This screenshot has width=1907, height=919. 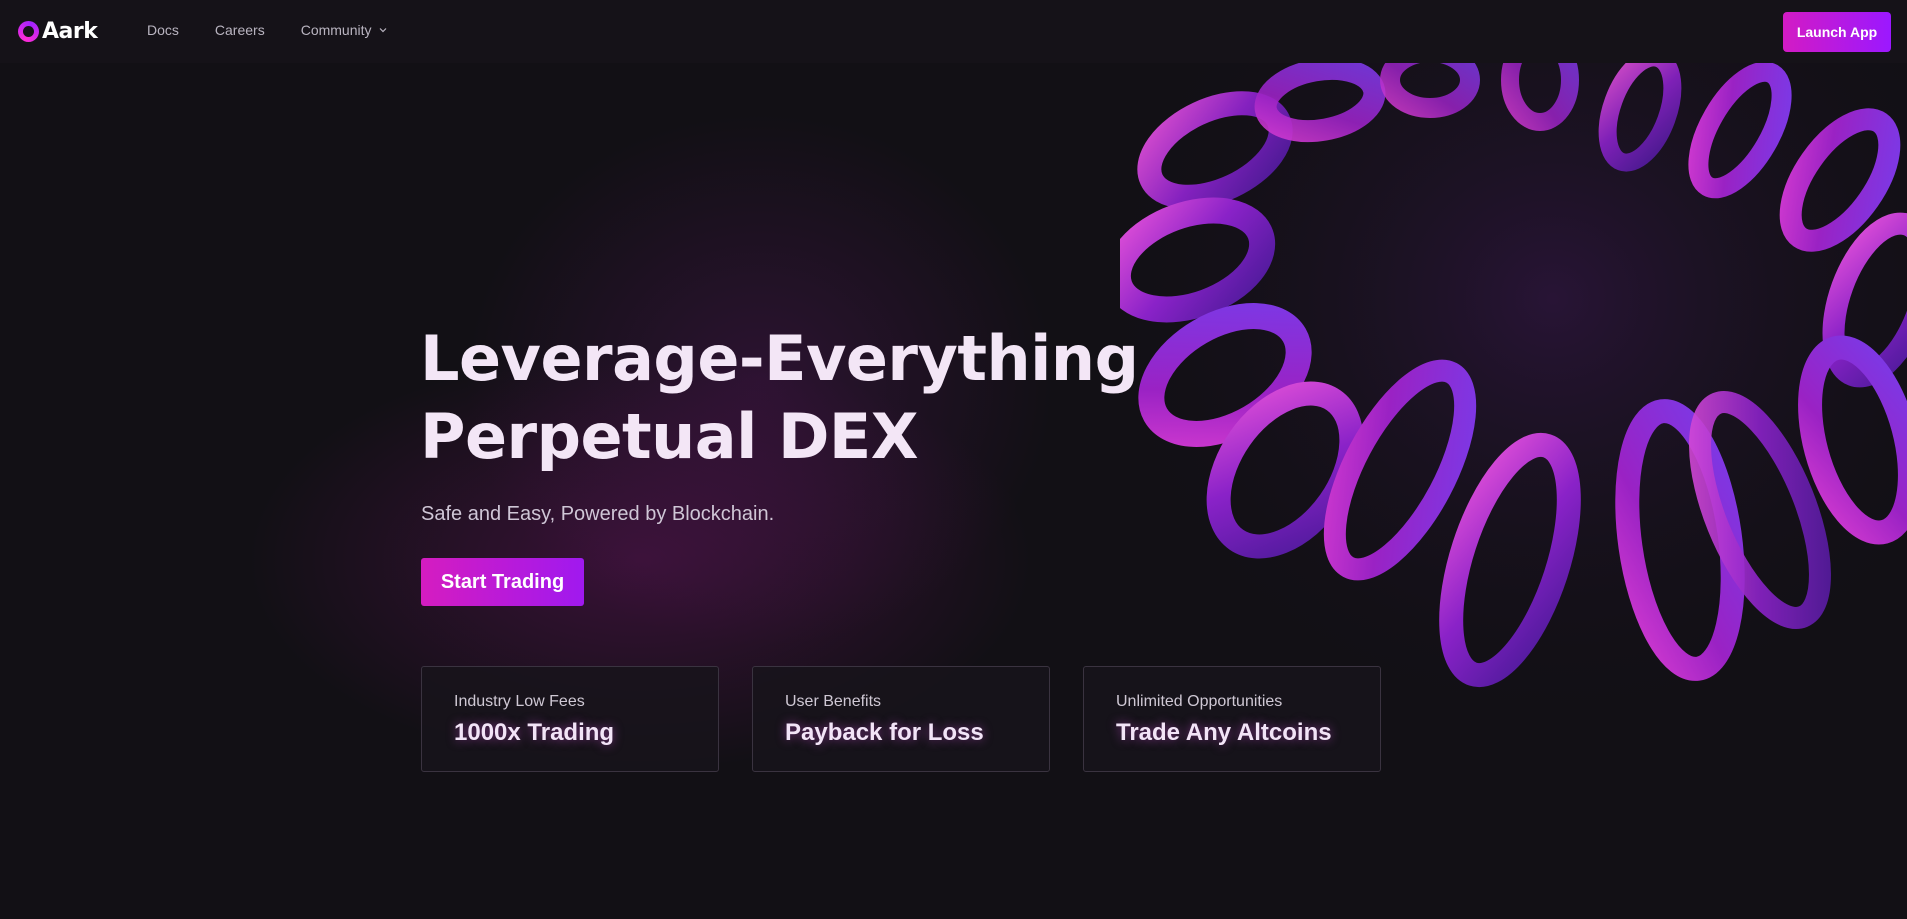 I want to click on aark-logo-icon, so click(x=28, y=31).